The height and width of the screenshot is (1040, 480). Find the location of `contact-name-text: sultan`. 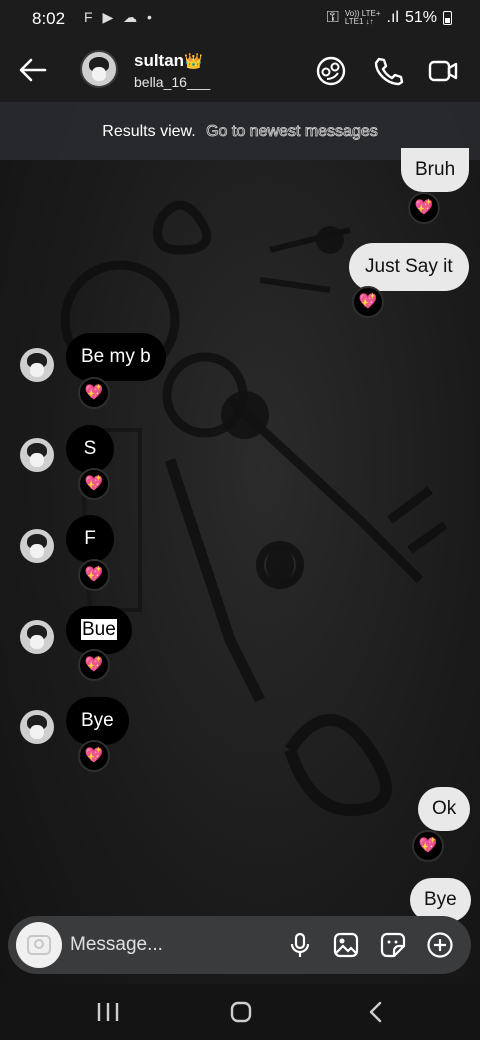

contact-name-text: sultan is located at coordinates (159, 60).